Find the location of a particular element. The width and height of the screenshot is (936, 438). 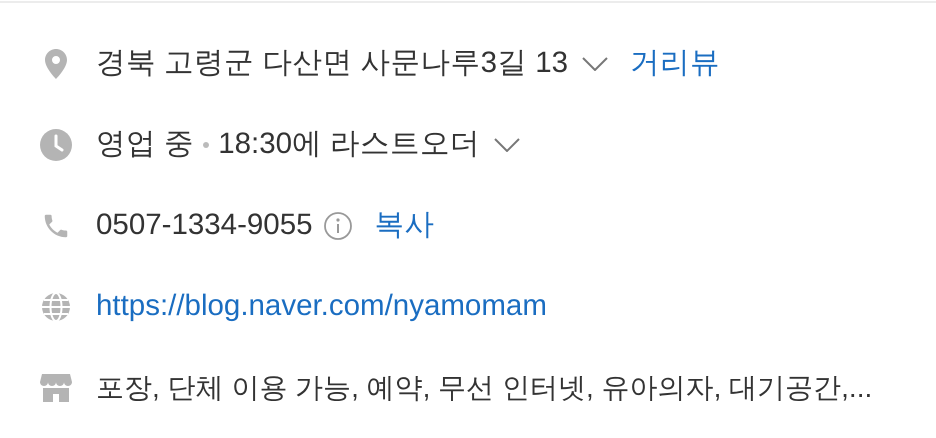

last-order-text: 18:30에 라스트오더 is located at coordinates (349, 144).